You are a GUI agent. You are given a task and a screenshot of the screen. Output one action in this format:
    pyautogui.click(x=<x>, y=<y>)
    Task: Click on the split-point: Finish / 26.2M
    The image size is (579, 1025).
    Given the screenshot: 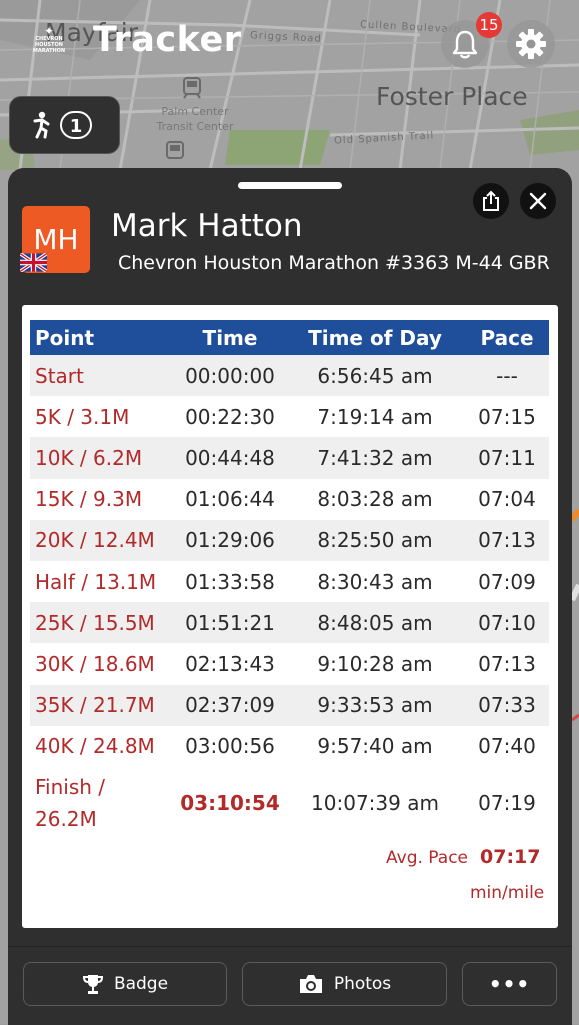 What is the action you would take?
    pyautogui.click(x=102, y=802)
    